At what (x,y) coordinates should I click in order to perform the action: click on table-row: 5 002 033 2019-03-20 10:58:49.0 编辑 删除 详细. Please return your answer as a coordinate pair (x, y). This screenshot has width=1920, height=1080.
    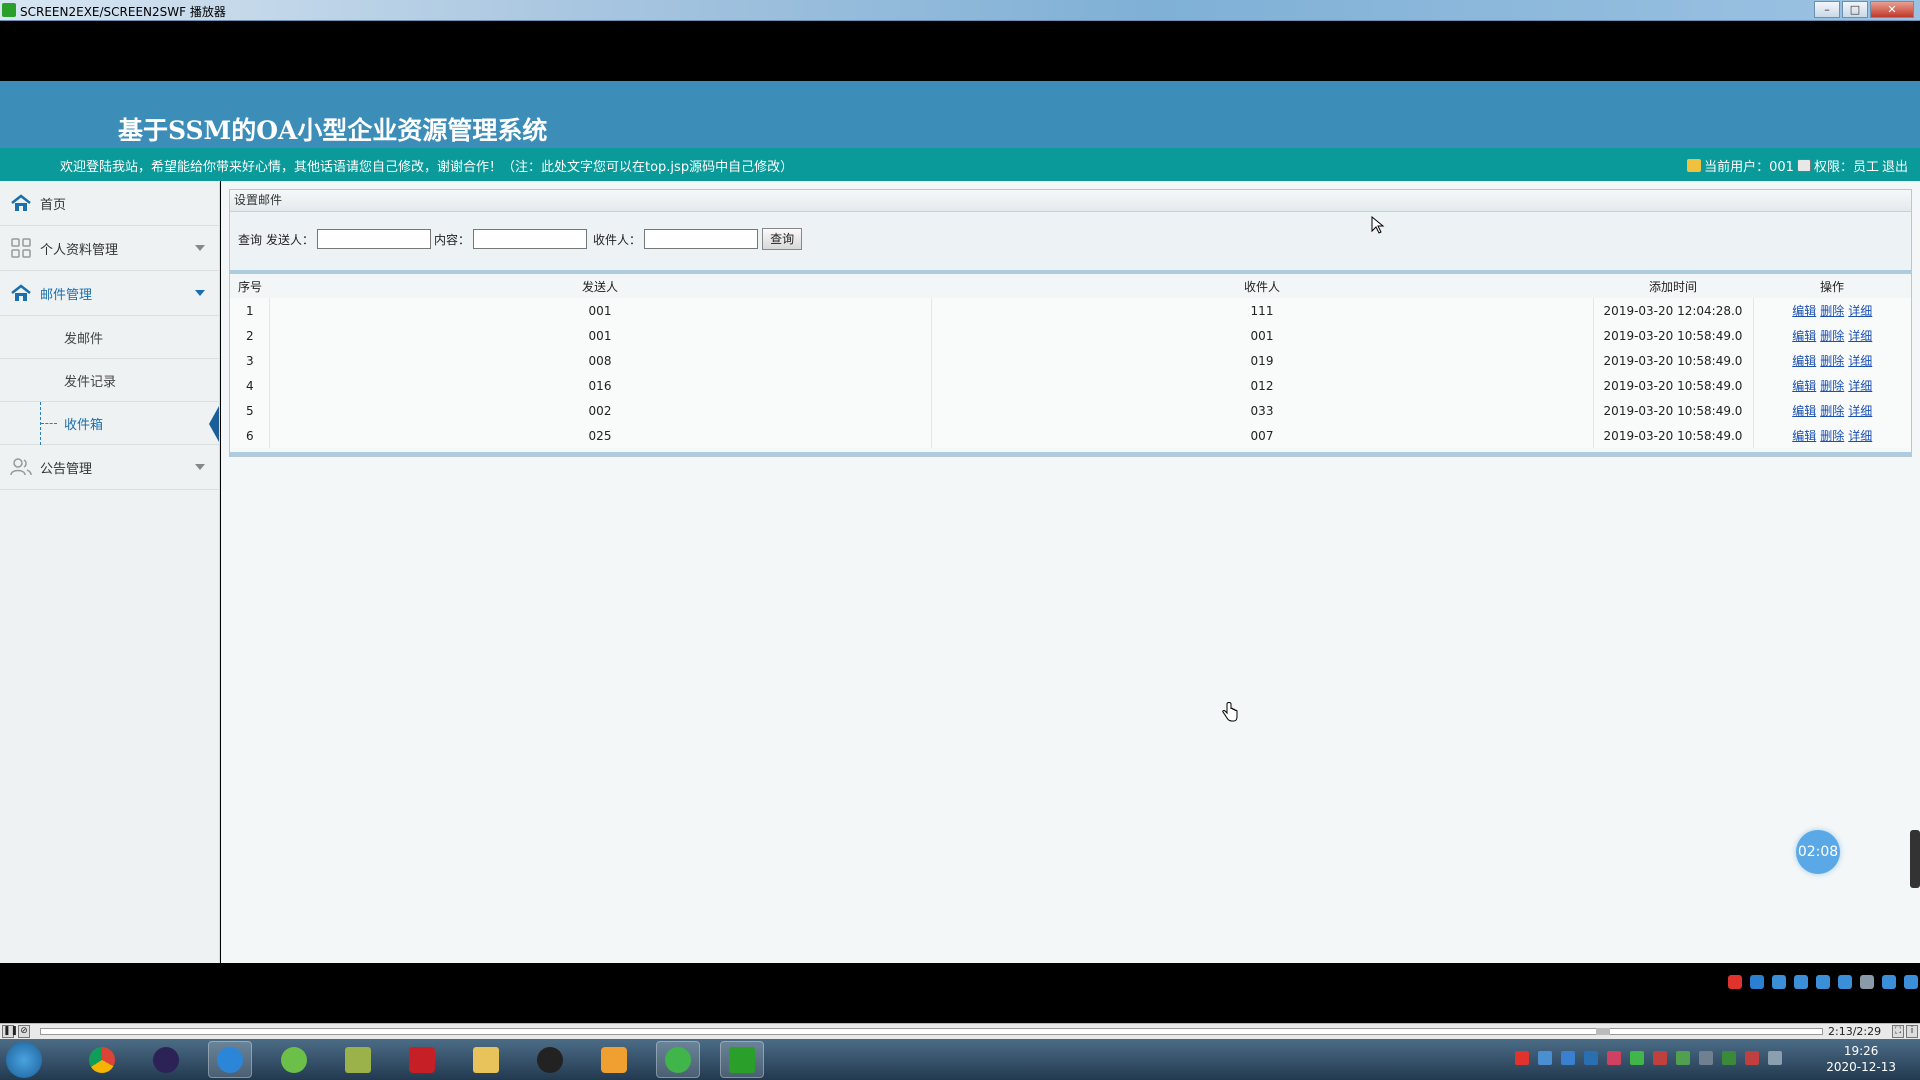
    Looking at the image, I should click on (1070, 410).